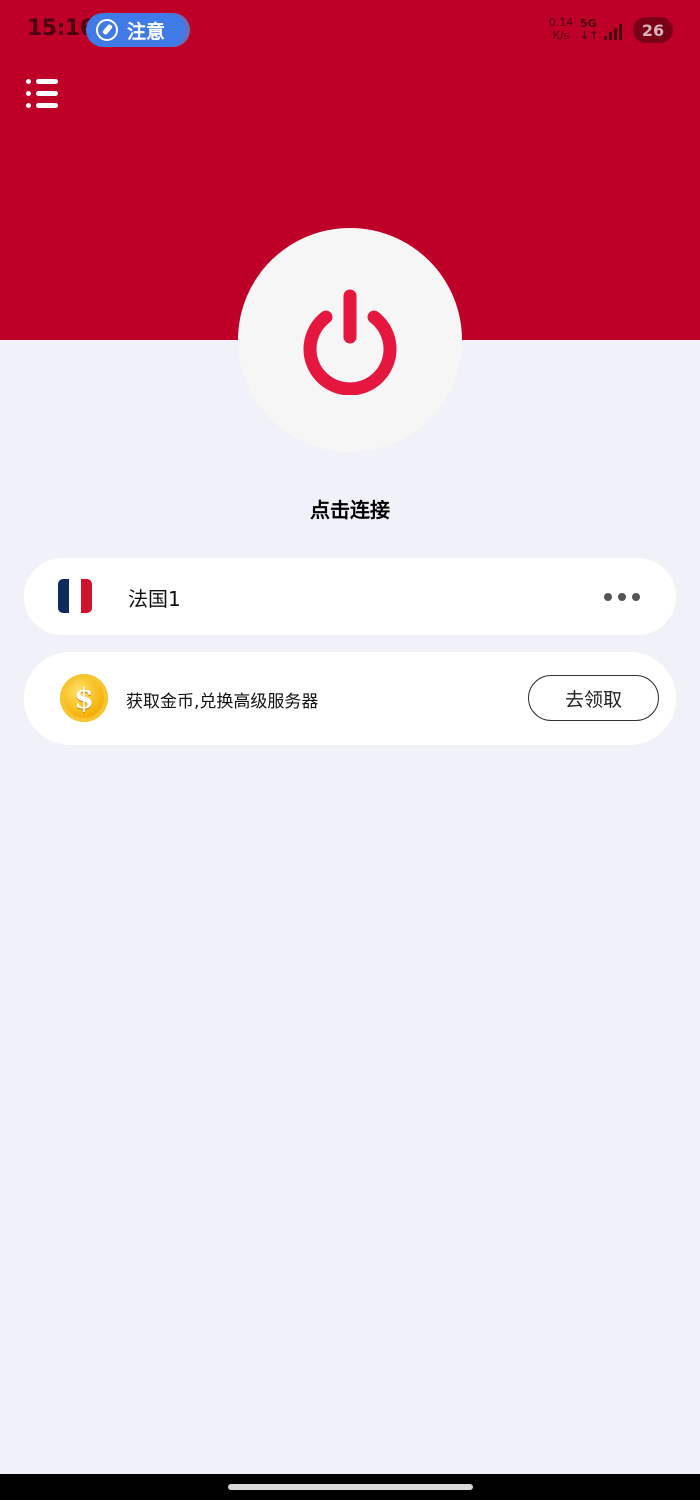 The width and height of the screenshot is (700, 1500). I want to click on power-icon, so click(350, 342).